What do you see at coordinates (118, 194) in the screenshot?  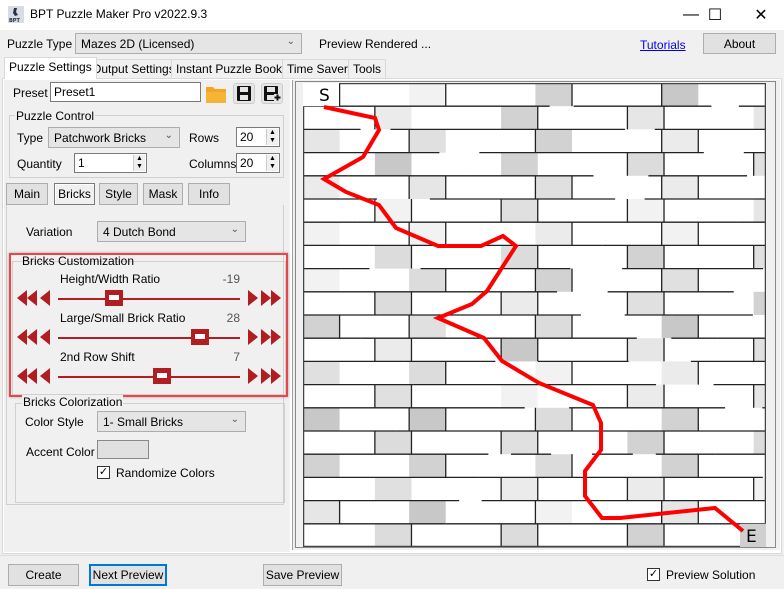 I see `subtab-style: Style` at bounding box center [118, 194].